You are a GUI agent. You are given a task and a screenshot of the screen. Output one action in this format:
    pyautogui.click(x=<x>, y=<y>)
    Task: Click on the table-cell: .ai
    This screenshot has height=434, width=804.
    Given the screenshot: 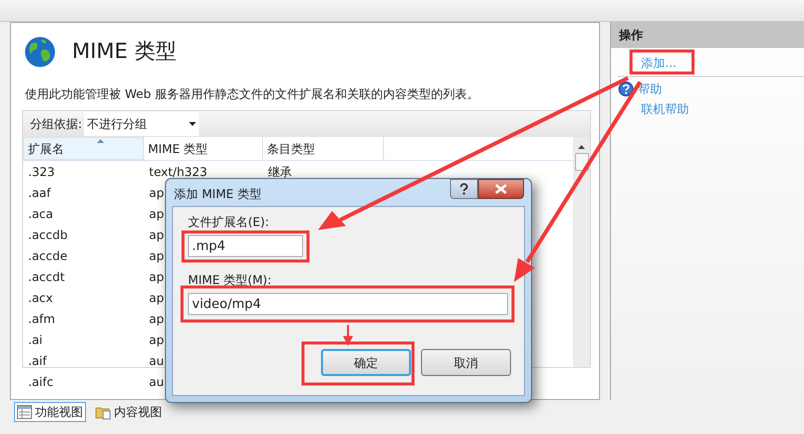 What is the action you would take?
    pyautogui.click(x=35, y=339)
    